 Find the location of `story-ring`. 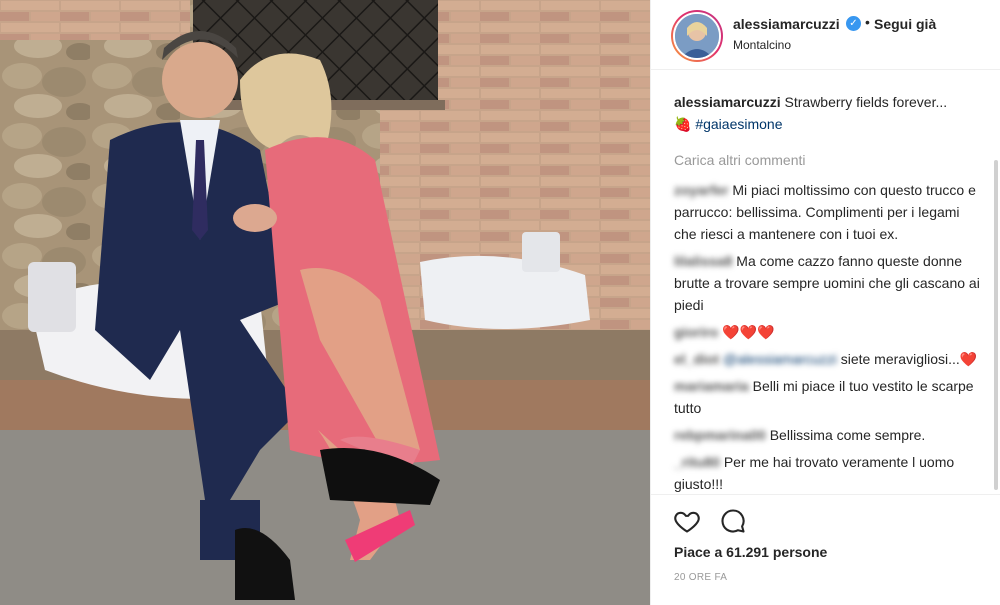

story-ring is located at coordinates (697, 36).